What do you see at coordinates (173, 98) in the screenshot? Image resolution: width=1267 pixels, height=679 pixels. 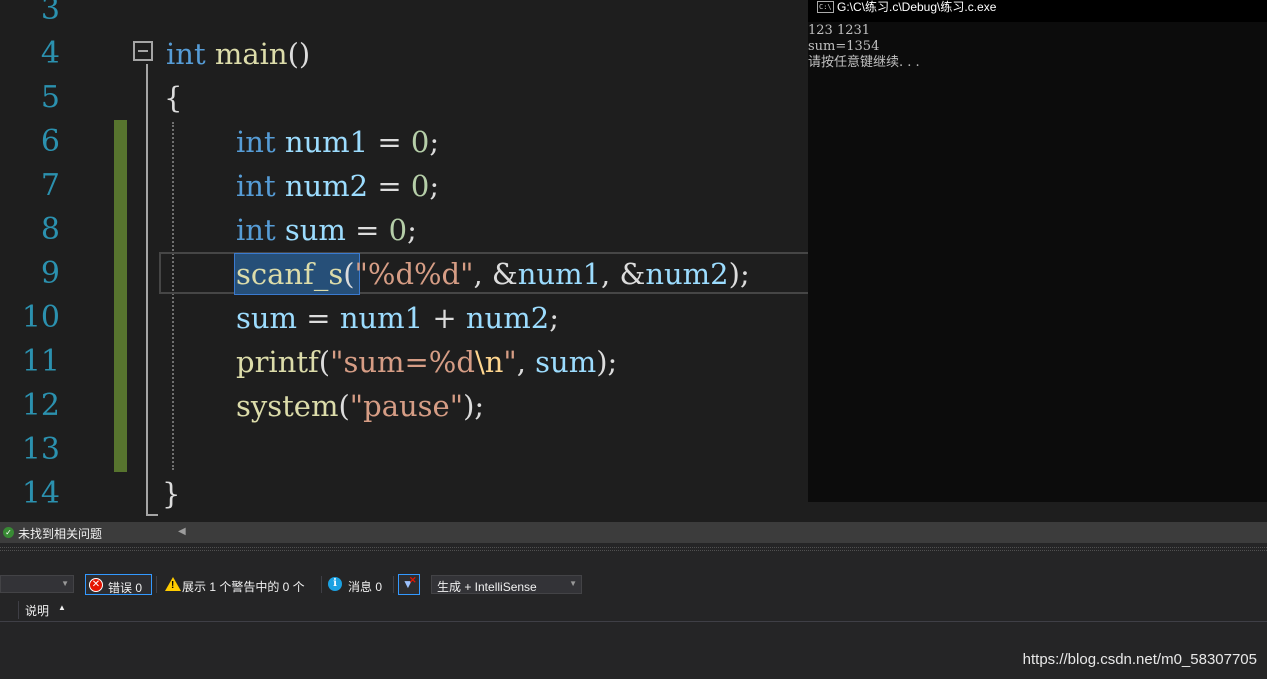 I see `code-line: {` at bounding box center [173, 98].